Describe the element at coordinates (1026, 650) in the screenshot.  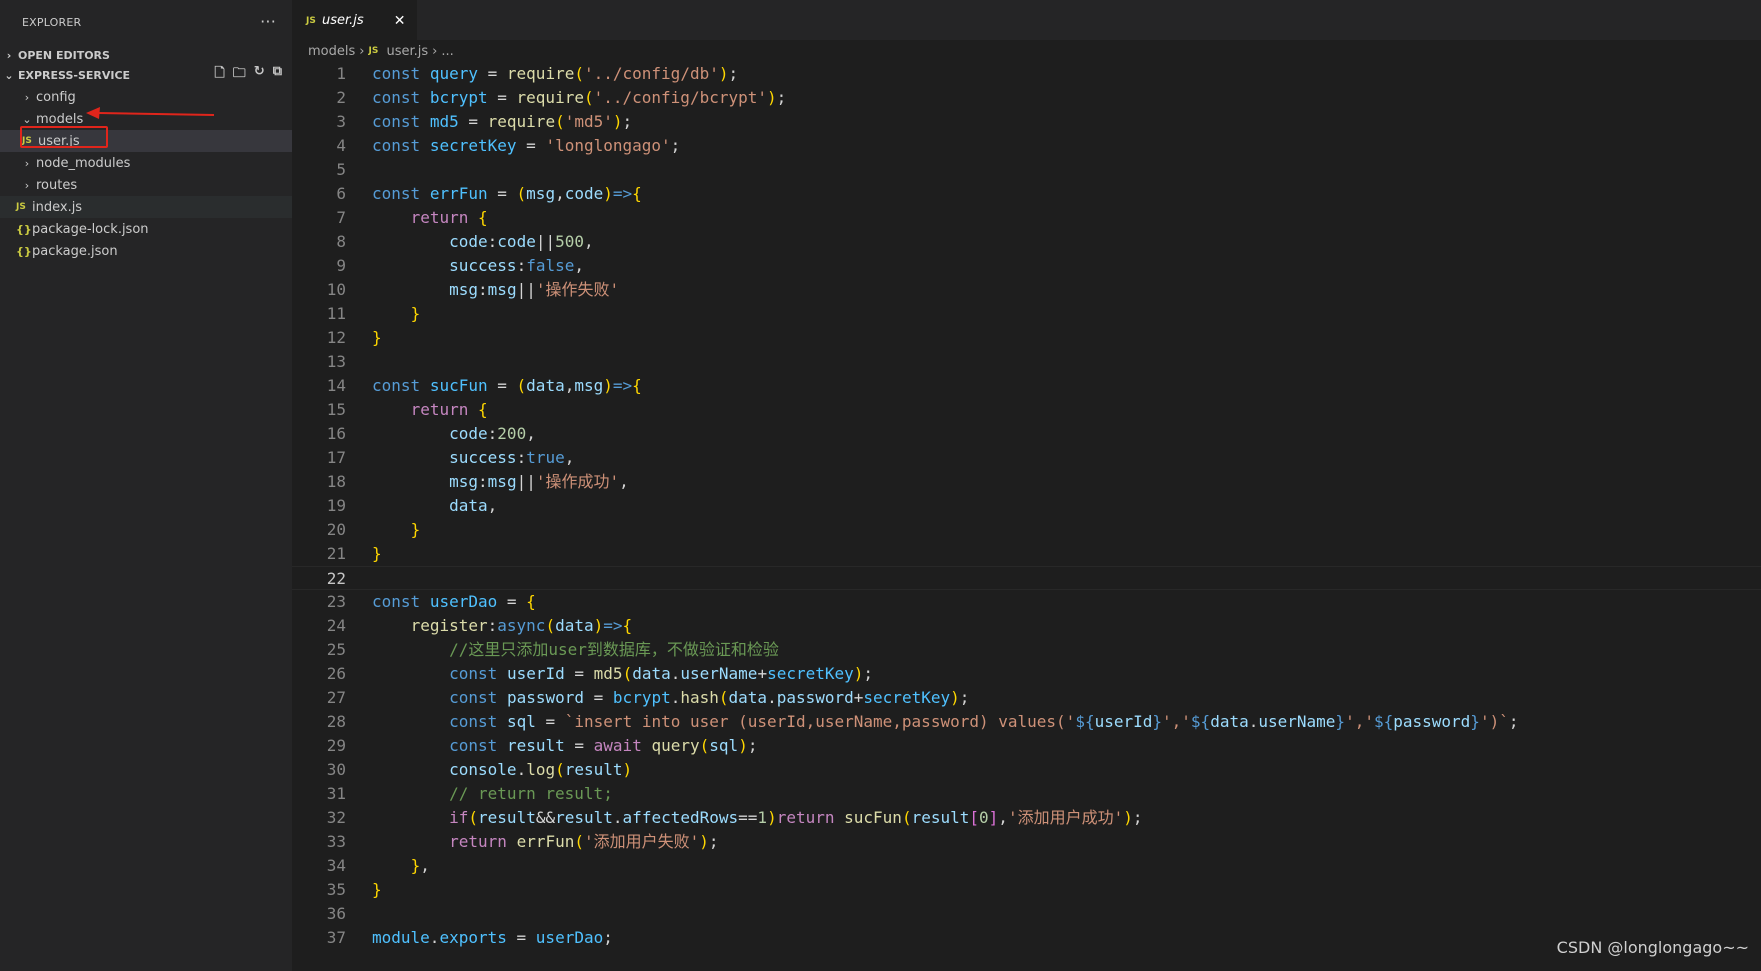
I see `code-line: 25 //这里只添加user到数据库，不做验证和检验` at that location.